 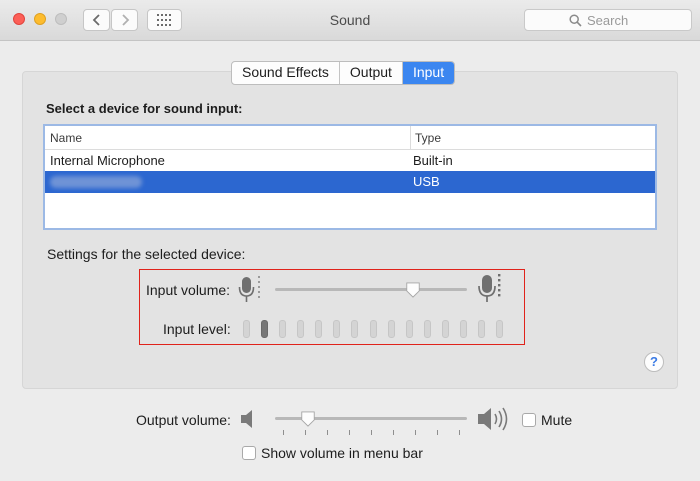 I want to click on device-heading: Select a device for sound input:, so click(x=144, y=108).